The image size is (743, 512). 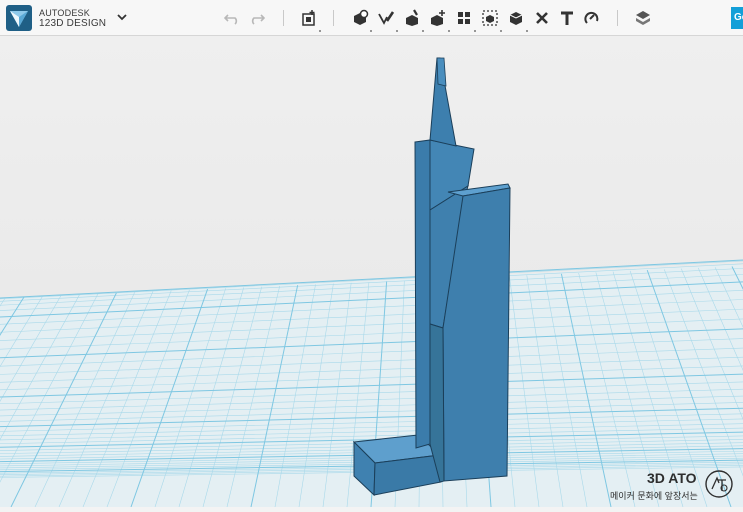 I want to click on construct-icon, so click(x=412, y=18).